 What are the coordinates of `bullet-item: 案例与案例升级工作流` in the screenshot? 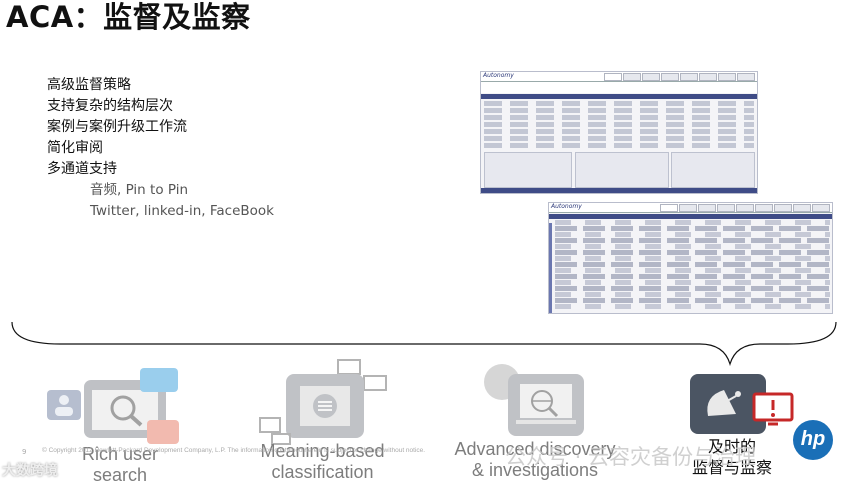 It's located at (117, 127).